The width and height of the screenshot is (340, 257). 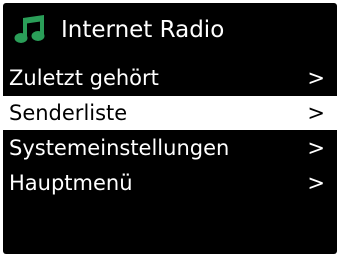 I want to click on menu-item-recently-played: Zuletzt gehört >, so click(x=170, y=78).